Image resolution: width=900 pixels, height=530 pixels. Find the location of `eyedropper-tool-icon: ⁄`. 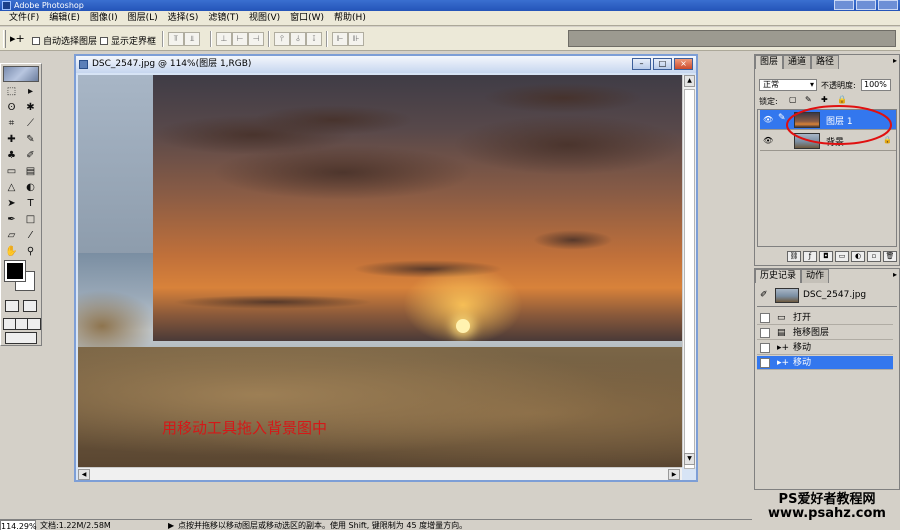

eyedropper-tool-icon: ⁄ is located at coordinates (30, 235).